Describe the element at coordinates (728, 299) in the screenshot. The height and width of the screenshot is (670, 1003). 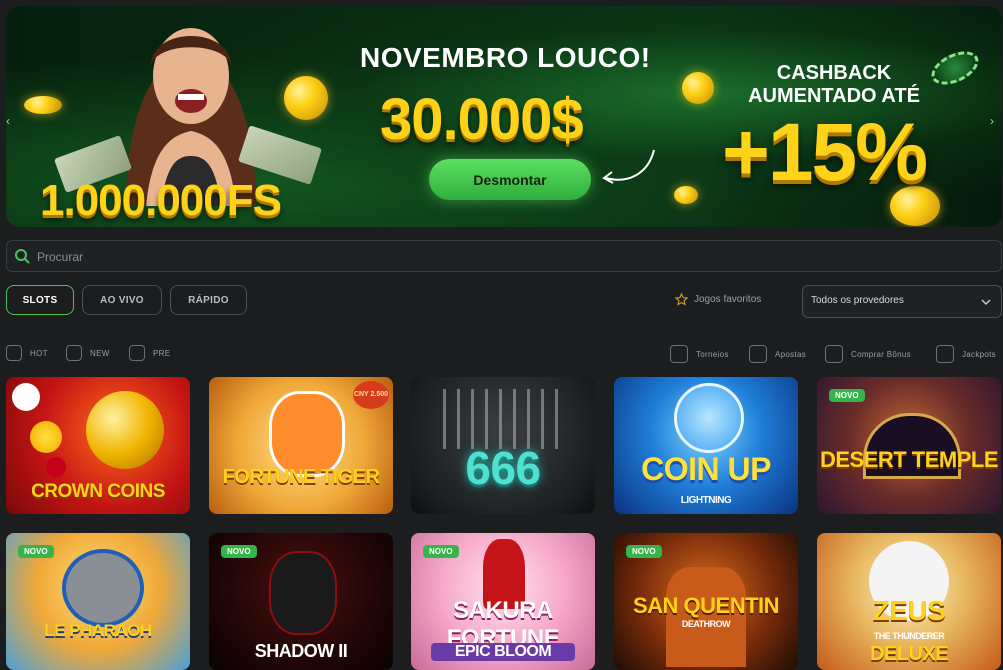
I see `favorite-games-label: Jogos favoritos` at that location.